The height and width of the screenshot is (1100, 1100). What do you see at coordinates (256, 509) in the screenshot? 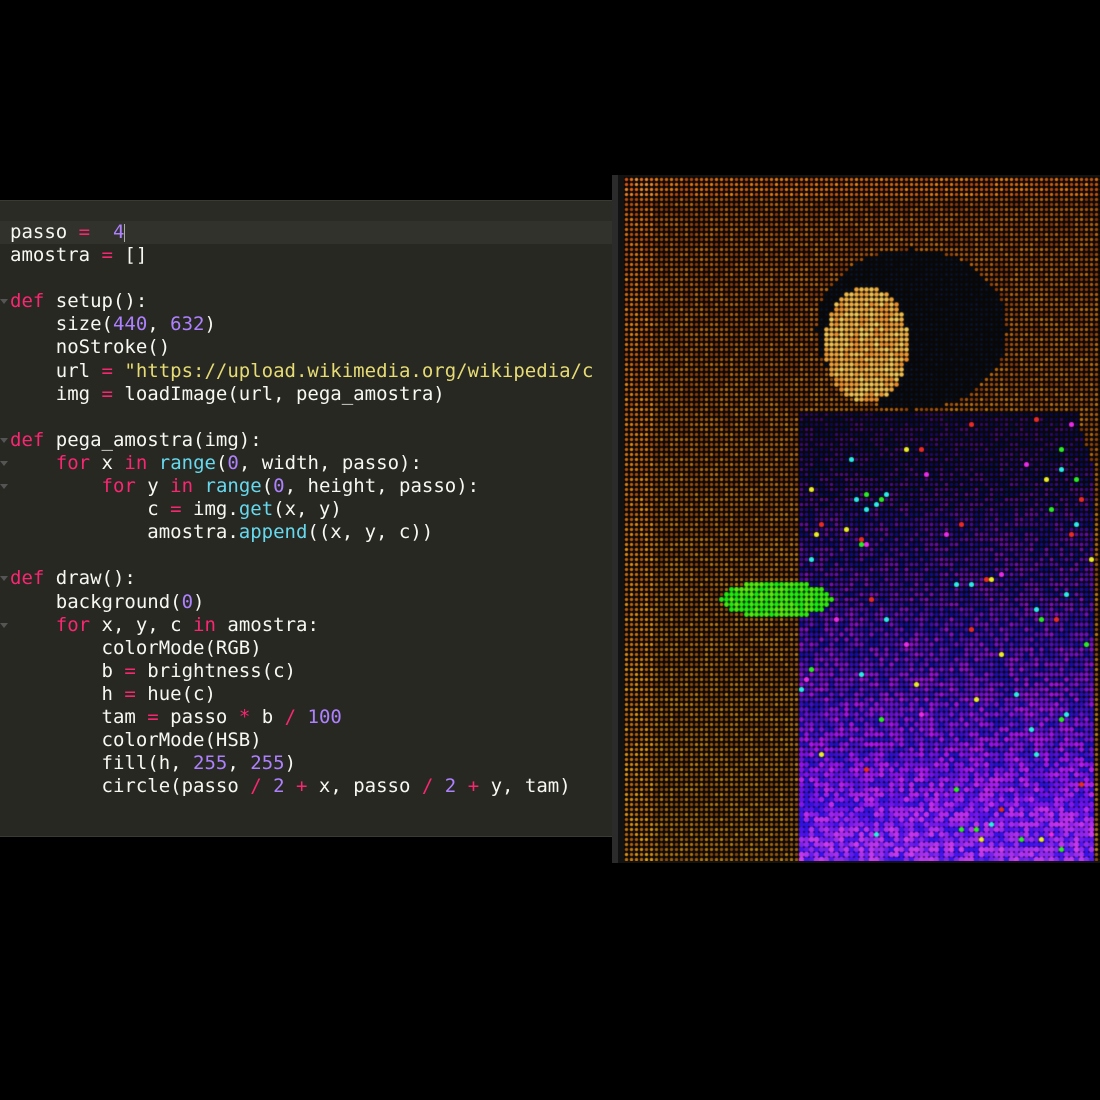
I see `code-token: get` at bounding box center [256, 509].